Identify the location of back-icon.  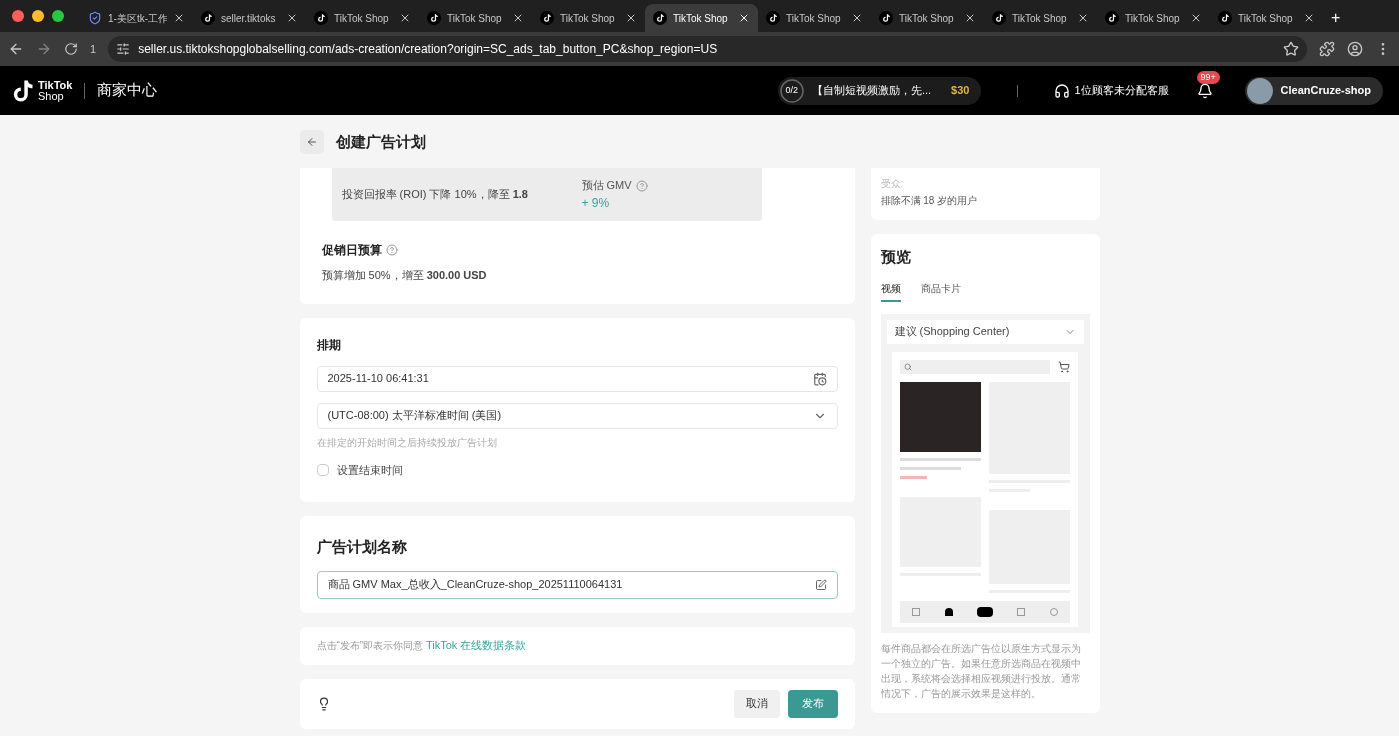
(16, 49).